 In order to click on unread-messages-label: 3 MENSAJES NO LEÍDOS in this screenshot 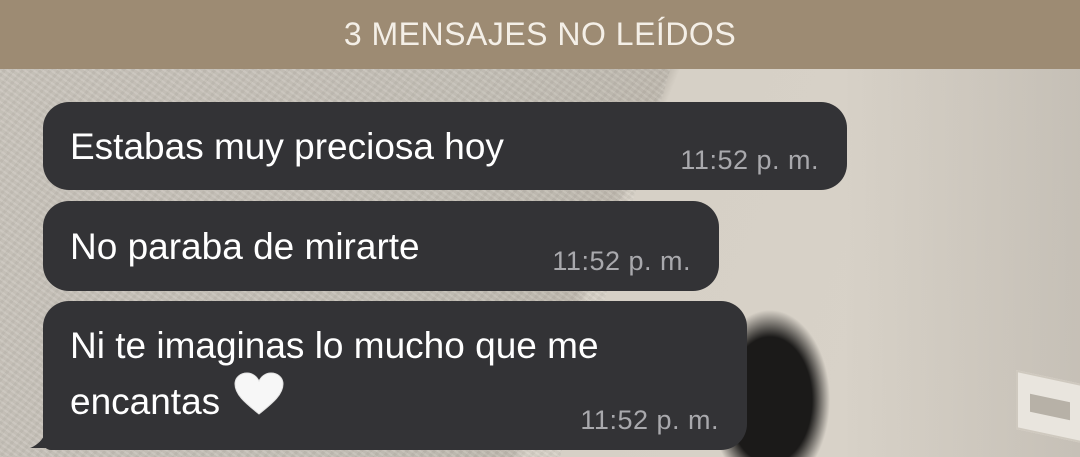, I will do `click(540, 34)`.